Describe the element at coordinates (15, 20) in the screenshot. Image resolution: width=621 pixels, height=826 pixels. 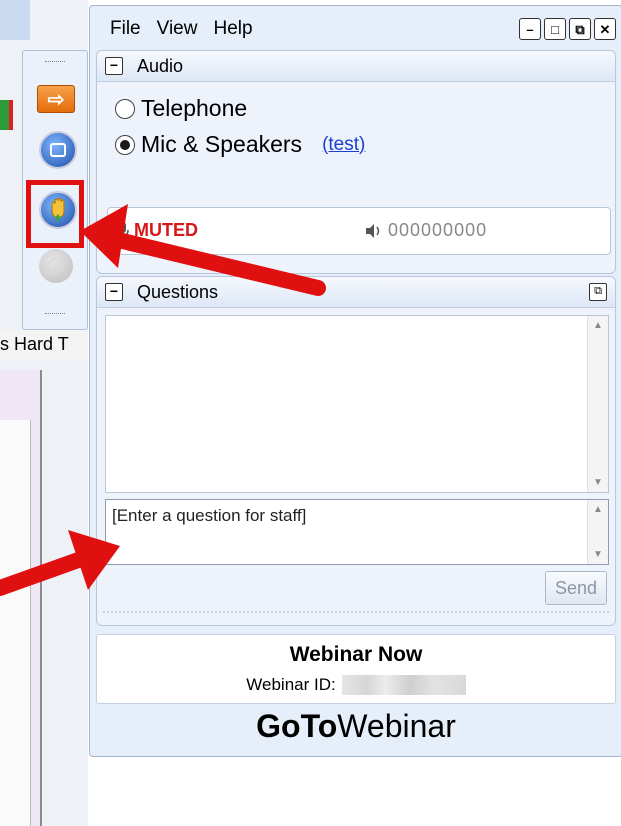
I see `background-app-titlebar` at that location.